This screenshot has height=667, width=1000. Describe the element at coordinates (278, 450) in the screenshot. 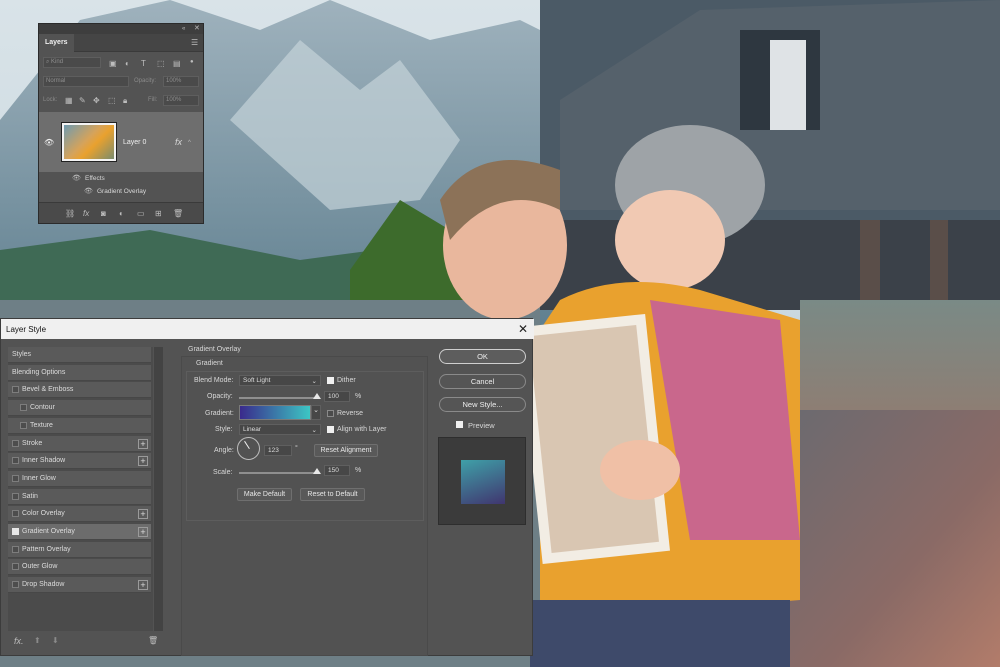

I see `angle-input: 123` at that location.